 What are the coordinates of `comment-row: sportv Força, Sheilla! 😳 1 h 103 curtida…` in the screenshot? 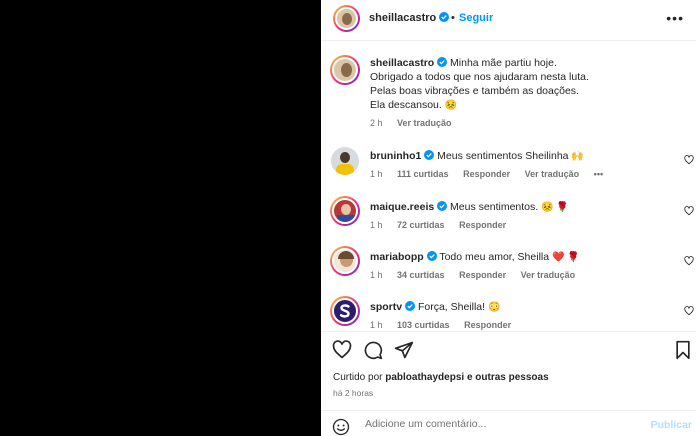 It's located at (508, 313).